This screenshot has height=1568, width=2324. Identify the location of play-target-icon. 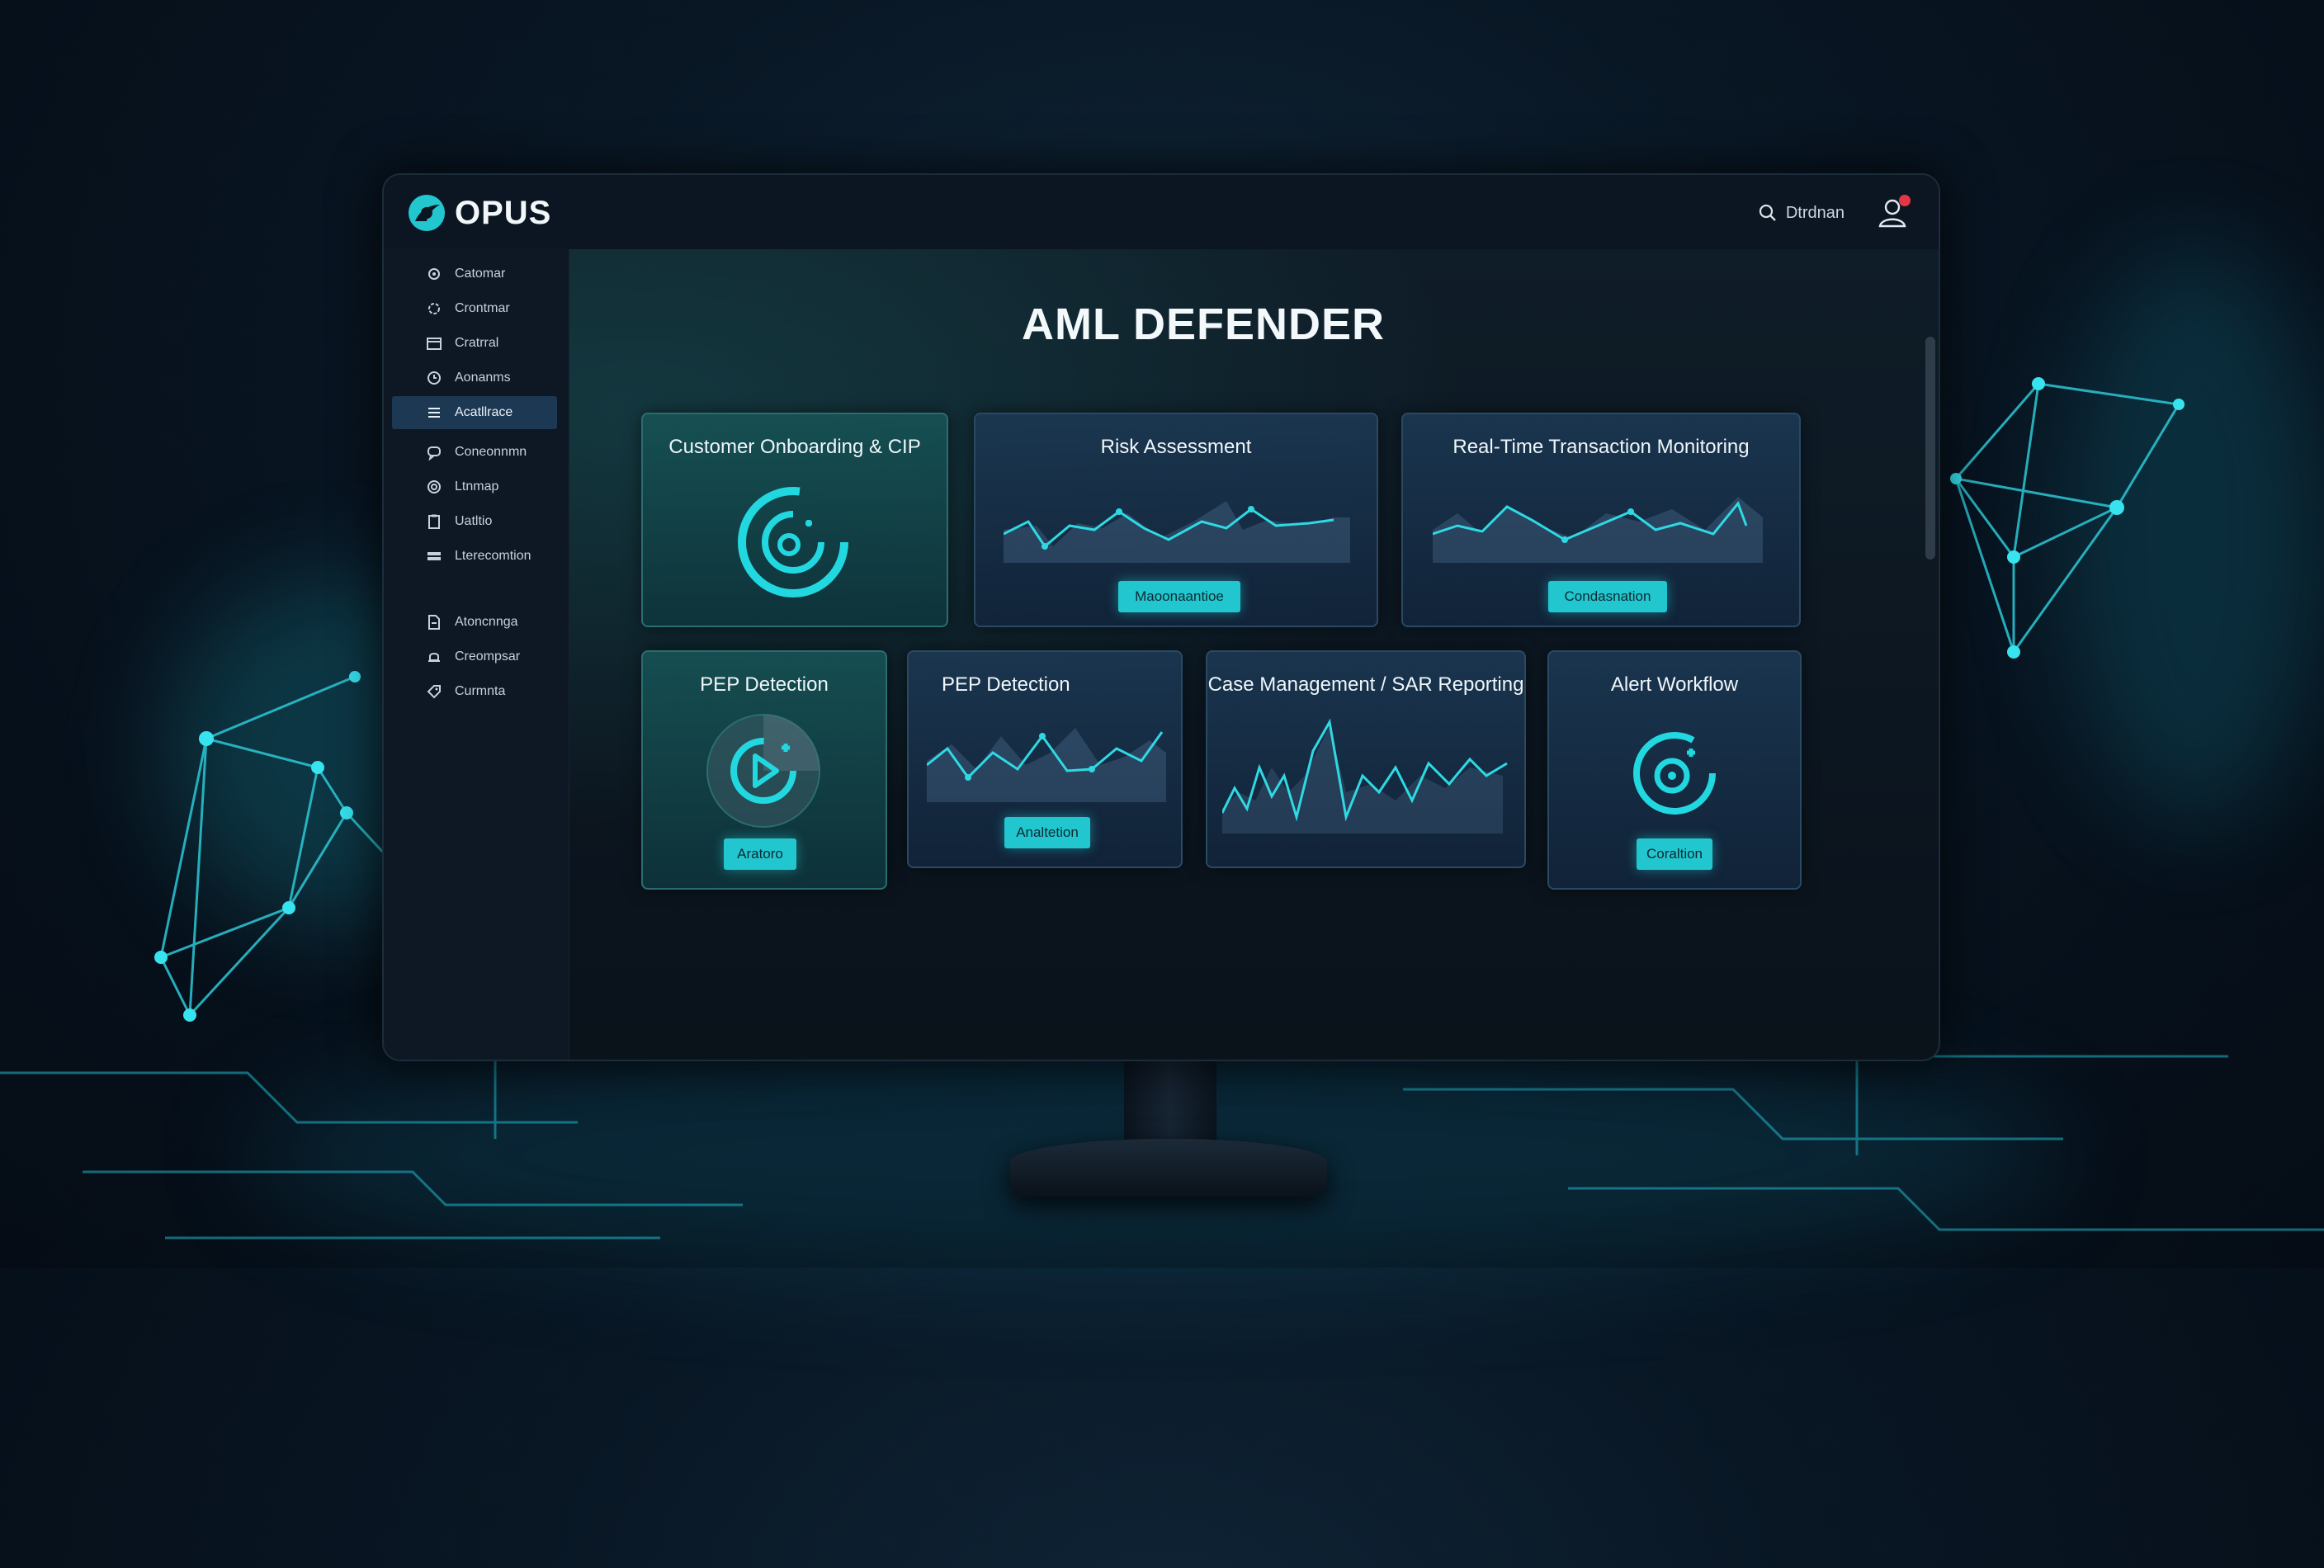
(763, 771).